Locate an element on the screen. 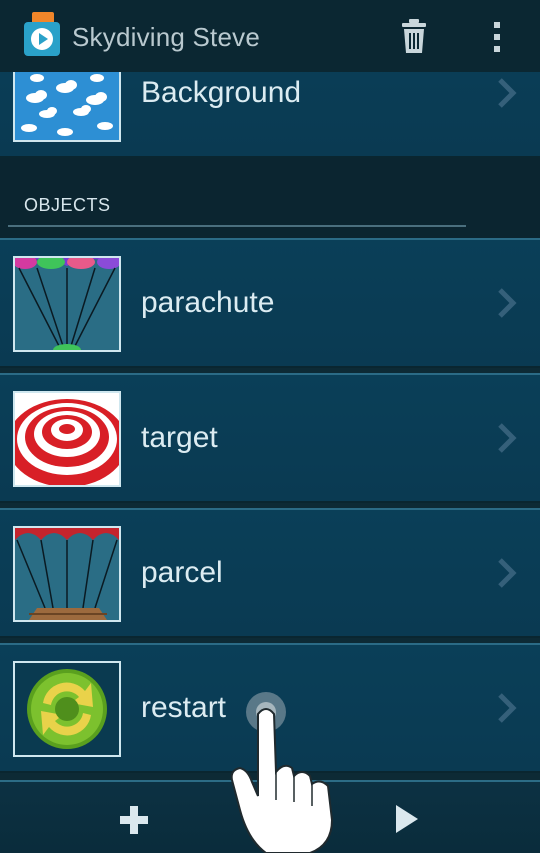 Image resolution: width=540 pixels, height=853 pixels. list-item-label: parcel is located at coordinates (182, 572).